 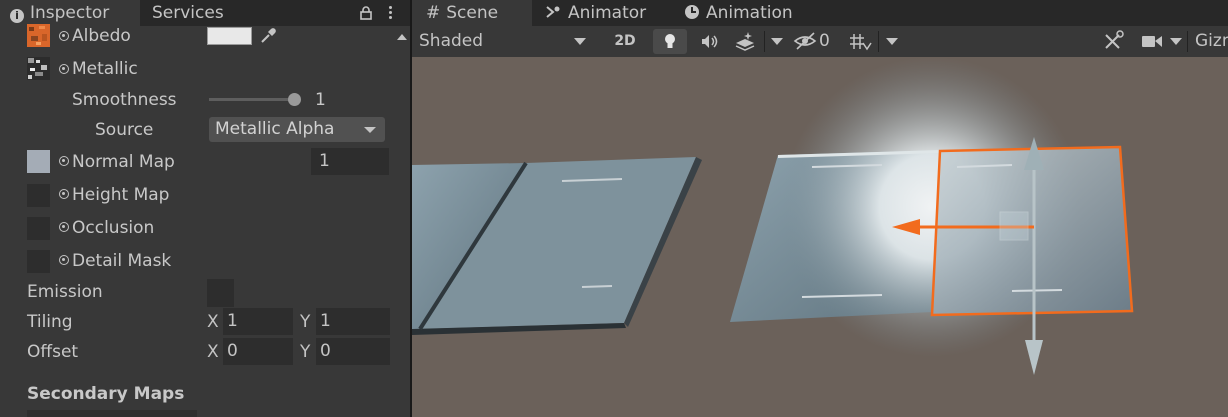 I want to click on tab-animator: Animator, so click(x=605, y=13).